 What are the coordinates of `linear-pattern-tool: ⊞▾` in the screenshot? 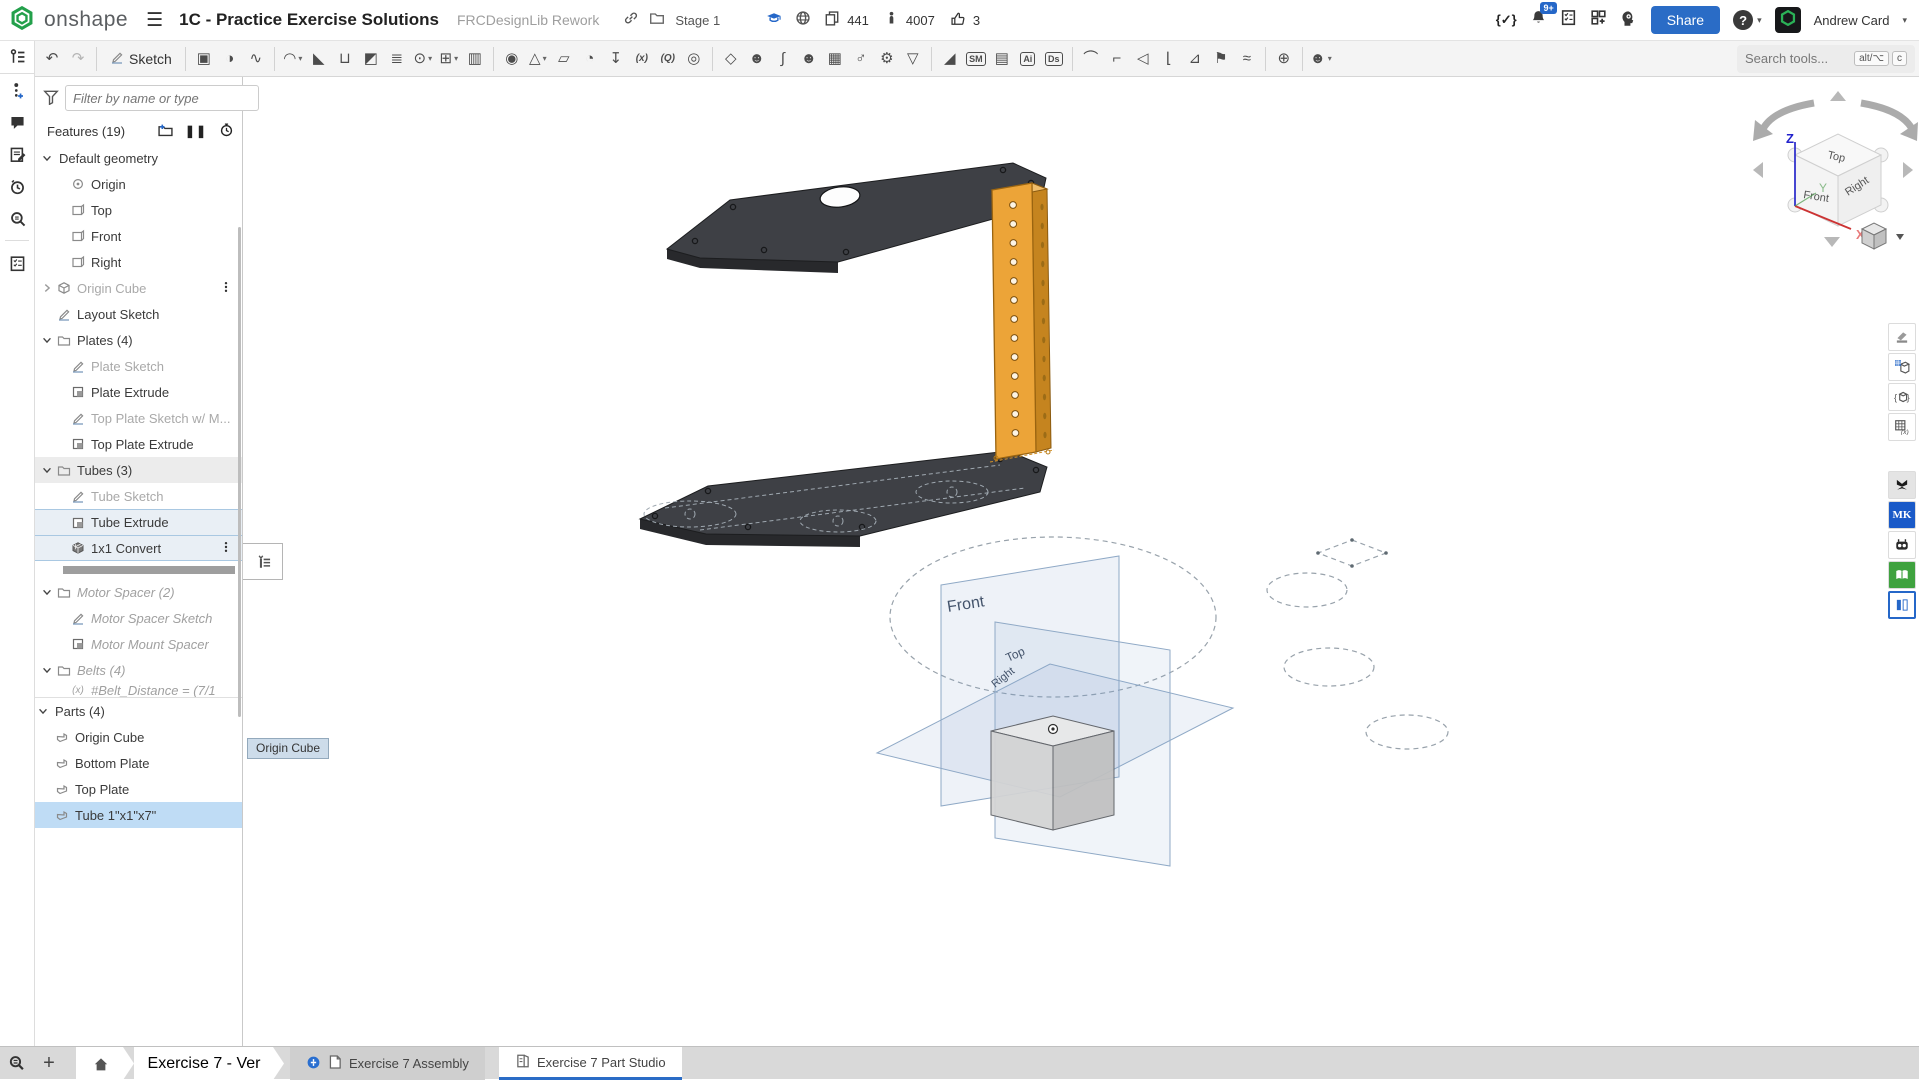 It's located at (449, 59).